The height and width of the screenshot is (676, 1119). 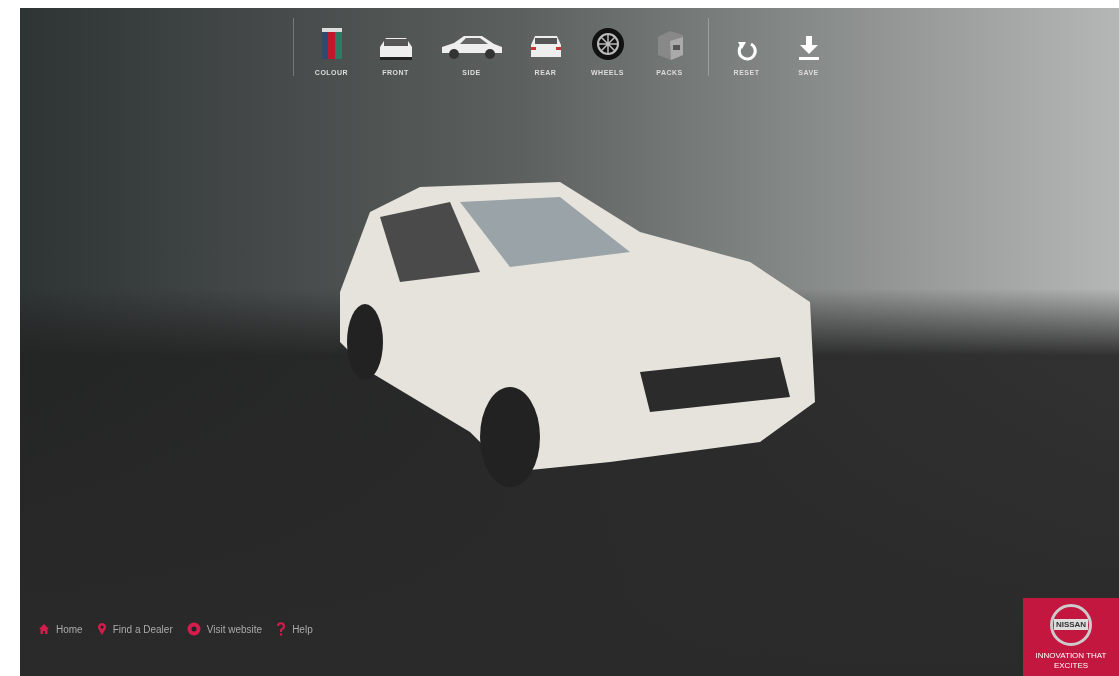 What do you see at coordinates (134, 629) in the screenshot?
I see `footer-link: Find a Dealer` at bounding box center [134, 629].